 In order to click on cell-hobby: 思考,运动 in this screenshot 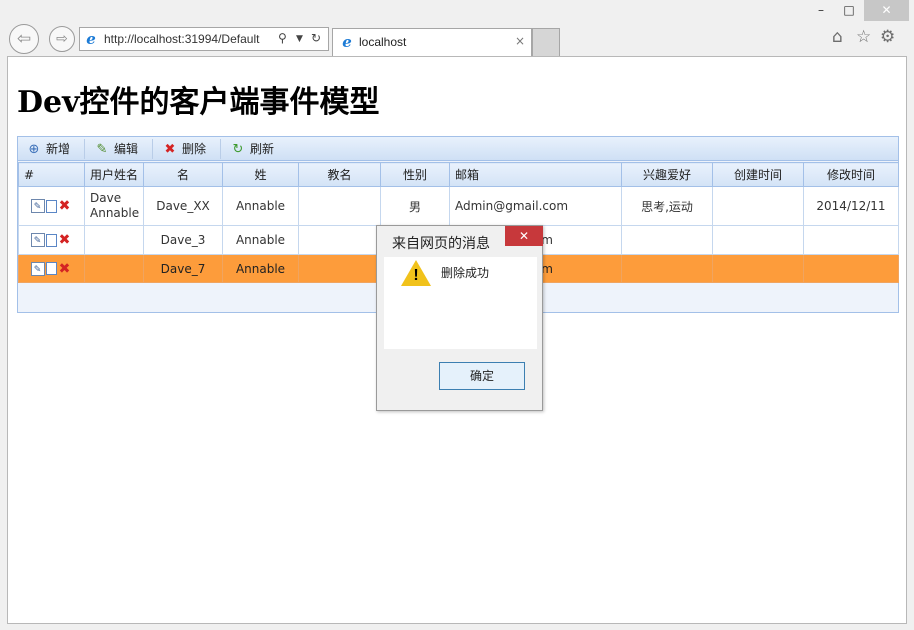, I will do `click(667, 206)`.